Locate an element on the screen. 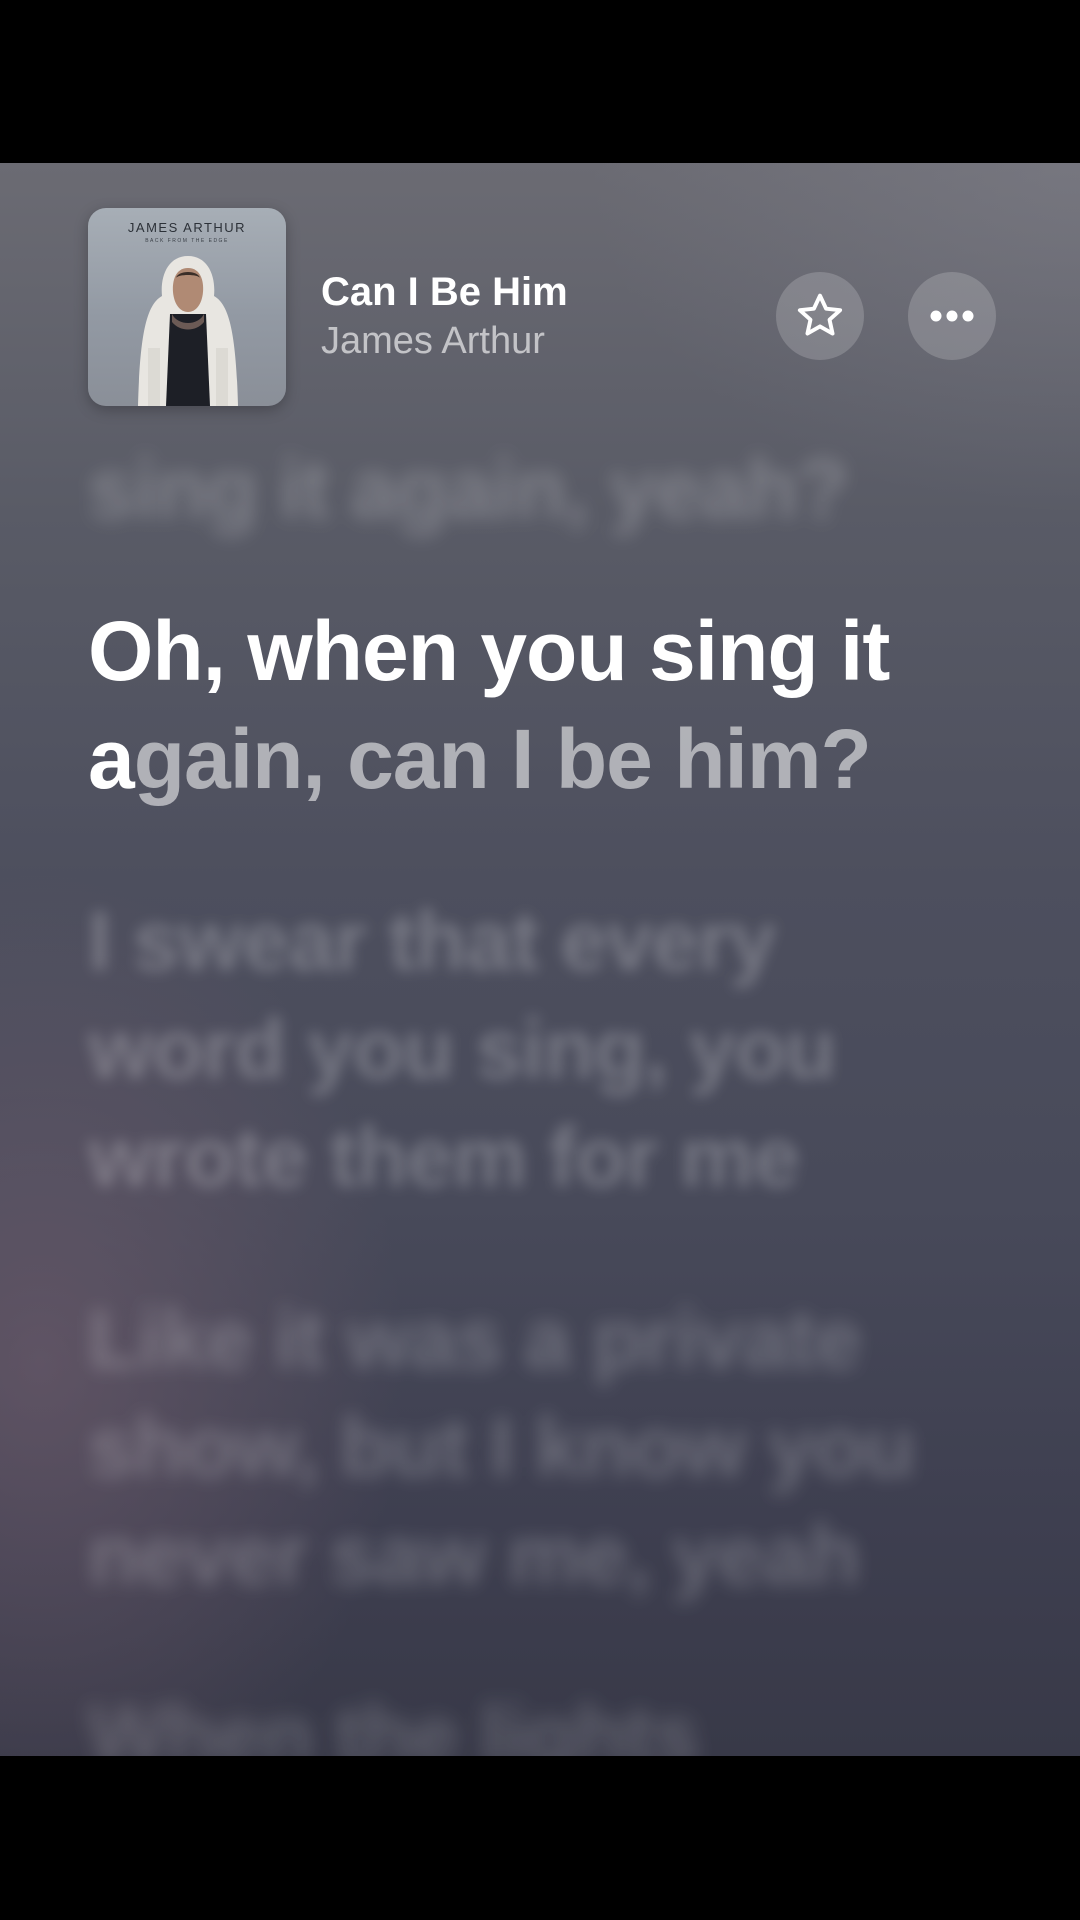  lyric-unsung-text: gain, can I be him? is located at coordinates (502, 759).